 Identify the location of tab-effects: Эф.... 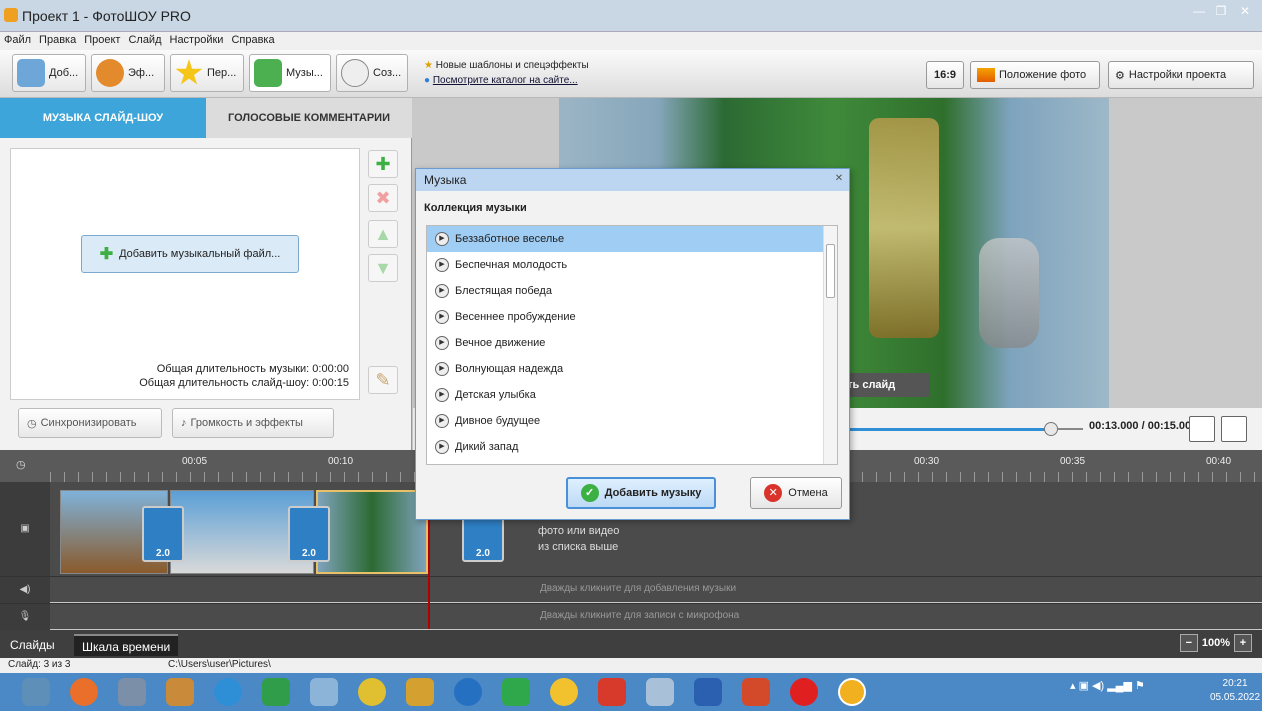
(128, 73).